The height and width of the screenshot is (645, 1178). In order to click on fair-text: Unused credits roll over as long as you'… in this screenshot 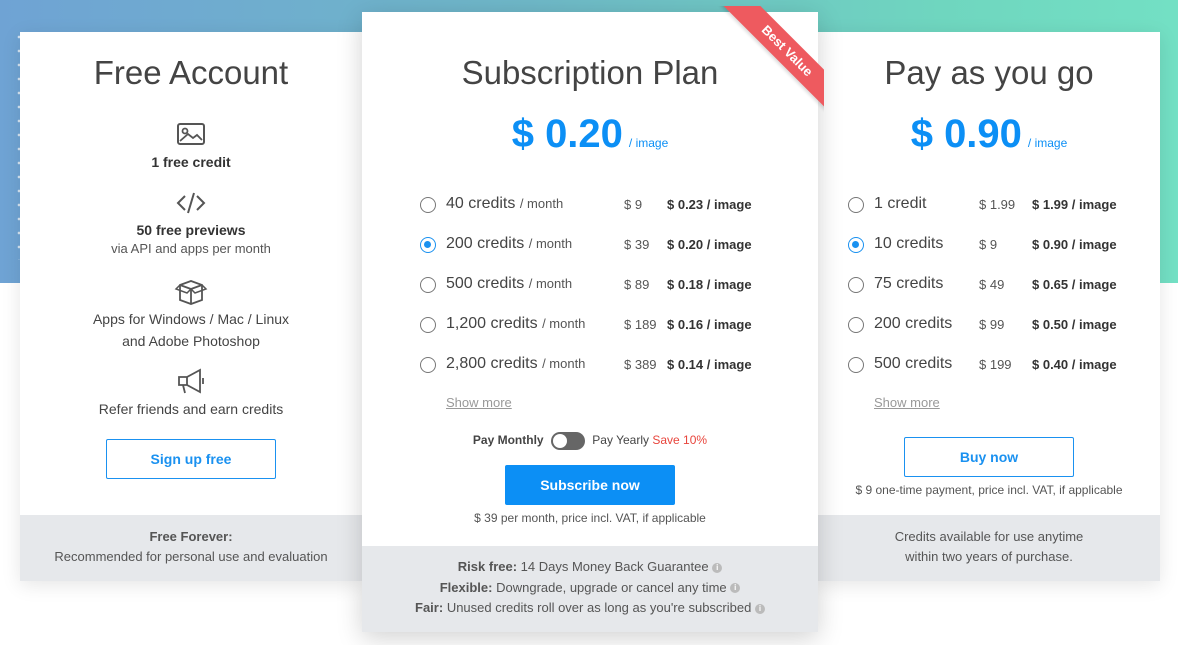, I will do `click(599, 607)`.